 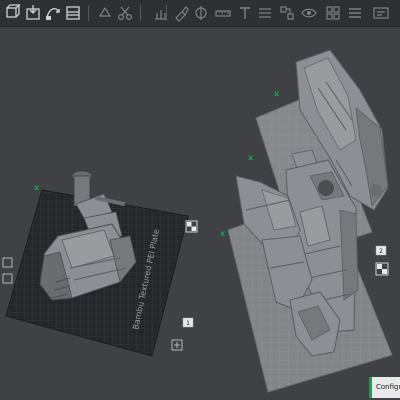 What do you see at coordinates (382, 269) in the screenshot?
I see `plate-2-settings-icon` at bounding box center [382, 269].